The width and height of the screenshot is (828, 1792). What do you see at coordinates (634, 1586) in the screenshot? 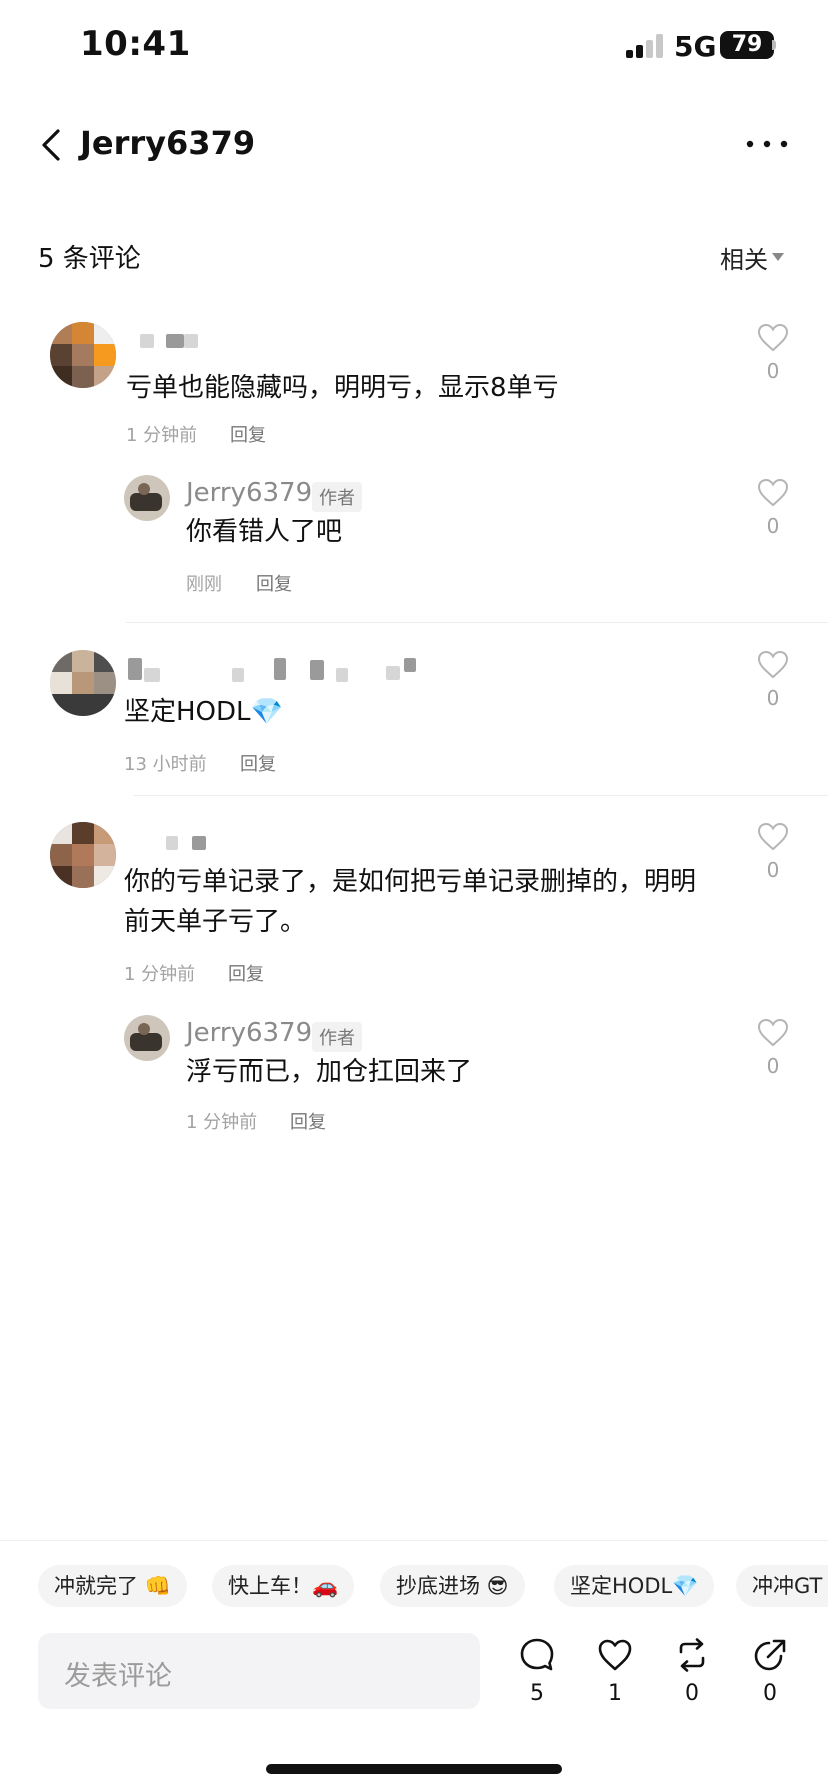
I see `quick-reply-chip: 坚定HODL💎` at bounding box center [634, 1586].